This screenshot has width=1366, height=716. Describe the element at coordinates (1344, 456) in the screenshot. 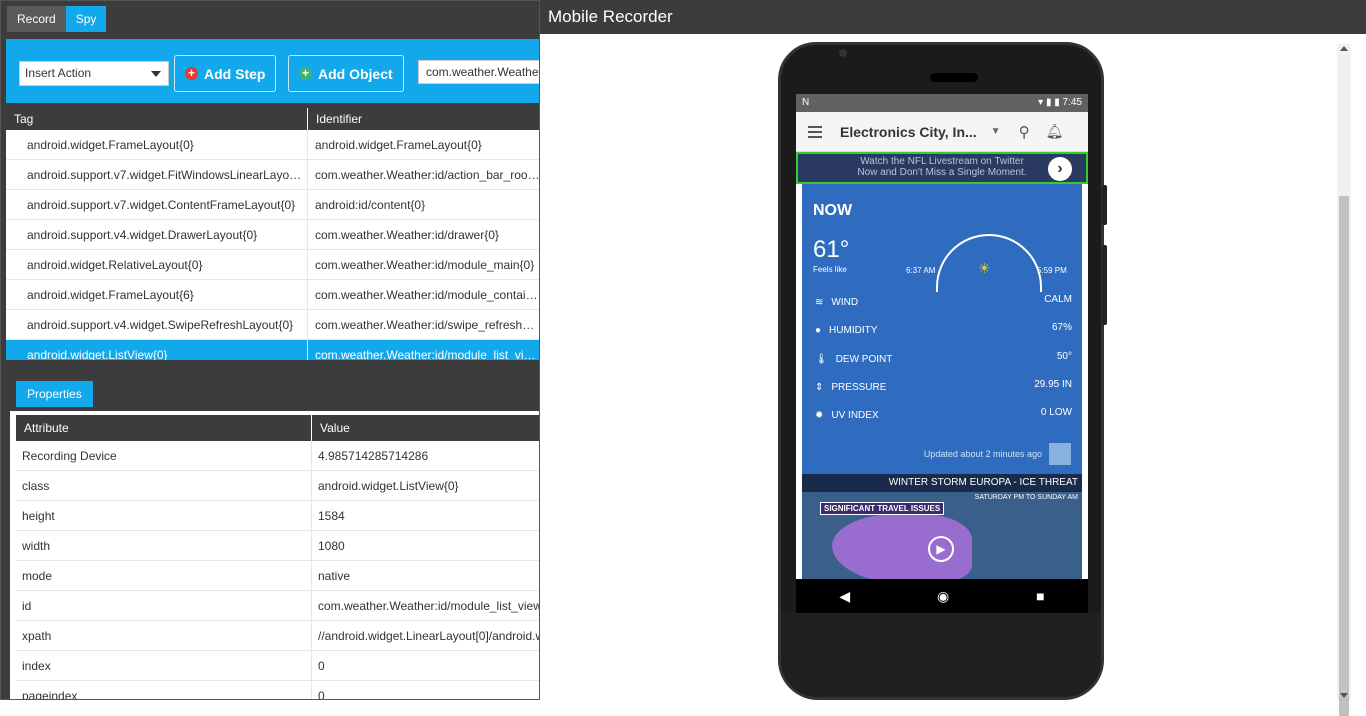

I see `scrollbar-thumb` at that location.